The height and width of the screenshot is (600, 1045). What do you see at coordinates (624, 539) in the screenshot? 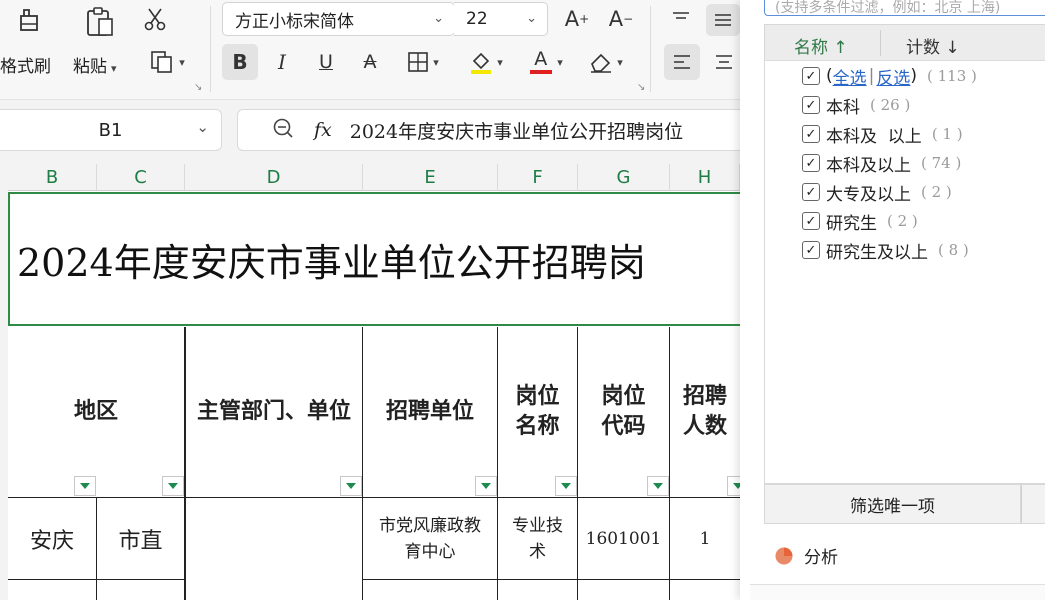
I see `cell-code: 1601001` at bounding box center [624, 539].